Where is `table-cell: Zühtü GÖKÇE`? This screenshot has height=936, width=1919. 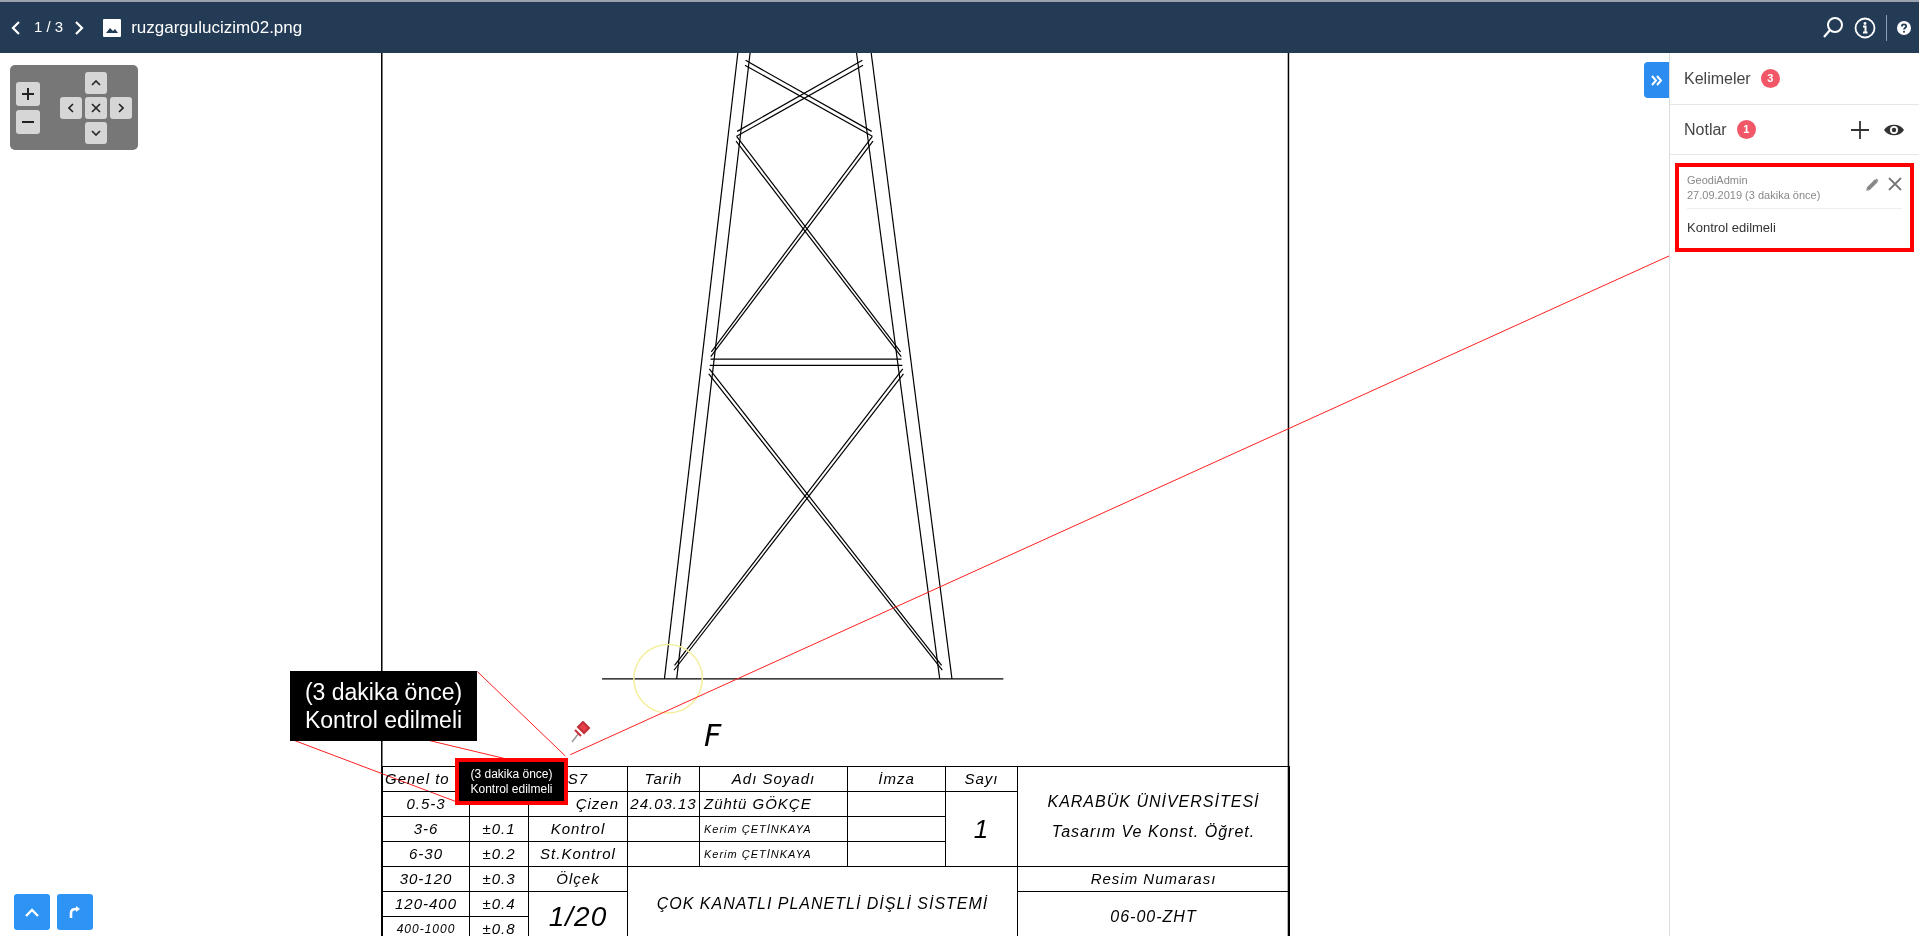 table-cell: Zühtü GÖKÇE is located at coordinates (774, 804).